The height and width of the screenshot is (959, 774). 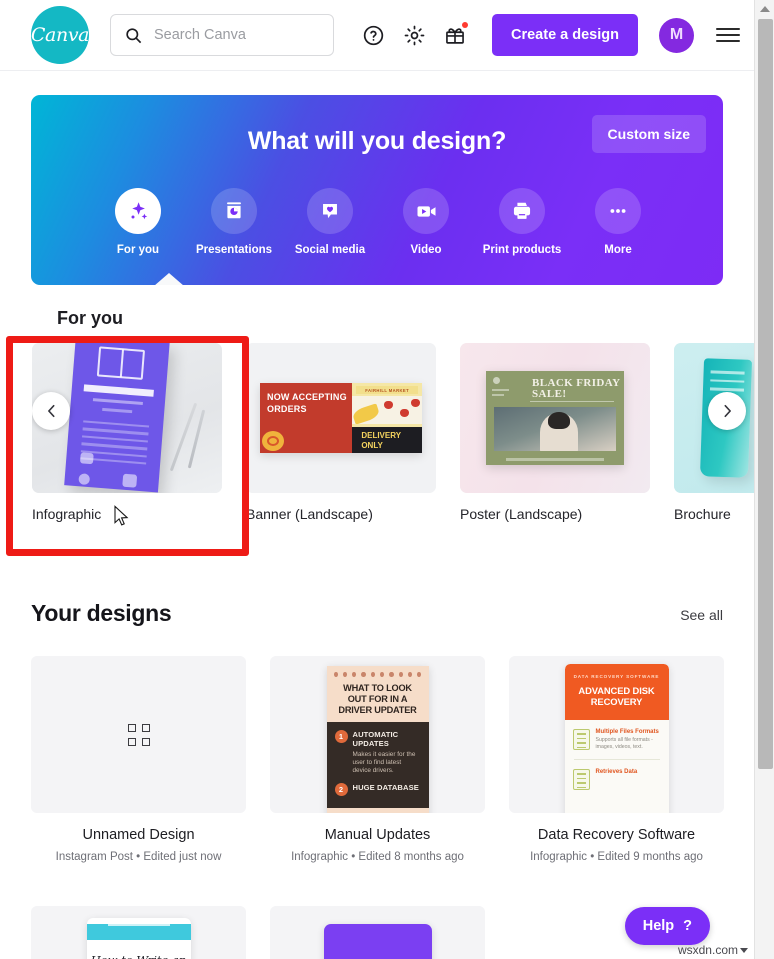 What do you see at coordinates (687, 926) in the screenshot?
I see `question-mark-icon: ?` at bounding box center [687, 926].